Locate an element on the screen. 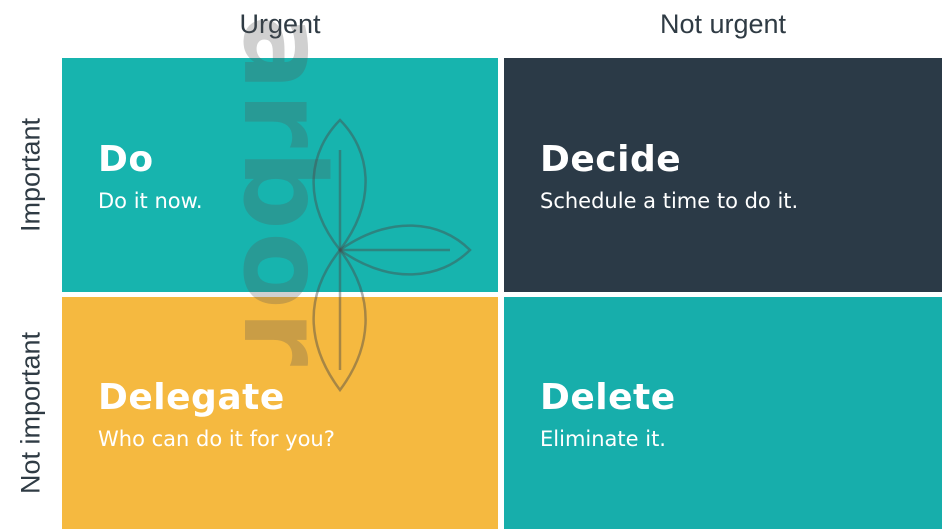  row-label-not-important: Not important is located at coordinates (30, 412).